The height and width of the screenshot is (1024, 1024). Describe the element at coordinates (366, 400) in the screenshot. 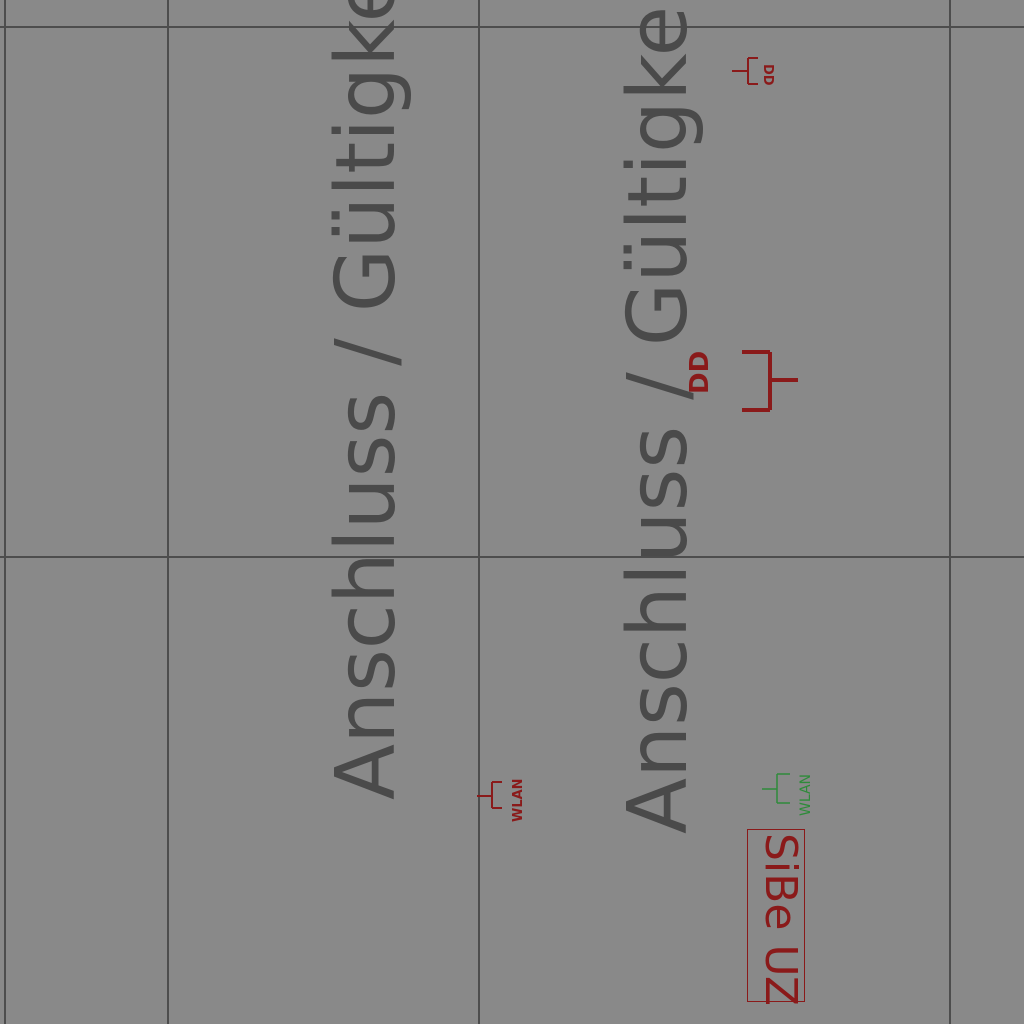

I see `column-label-anschluss-1: Anschluss / Gültigkeit` at that location.